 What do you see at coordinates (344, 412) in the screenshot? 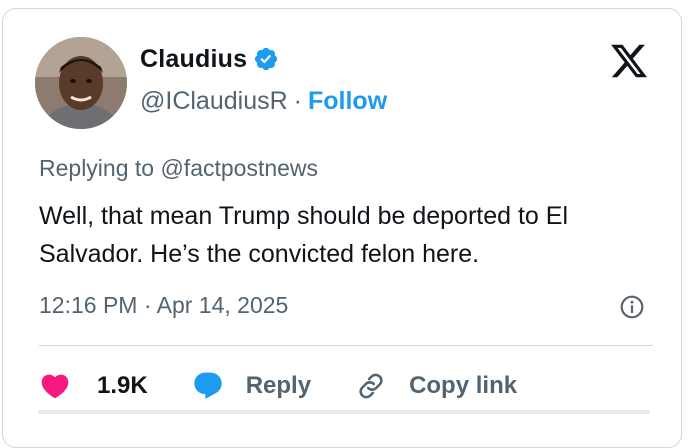
I see `bottom-bar` at bounding box center [344, 412].